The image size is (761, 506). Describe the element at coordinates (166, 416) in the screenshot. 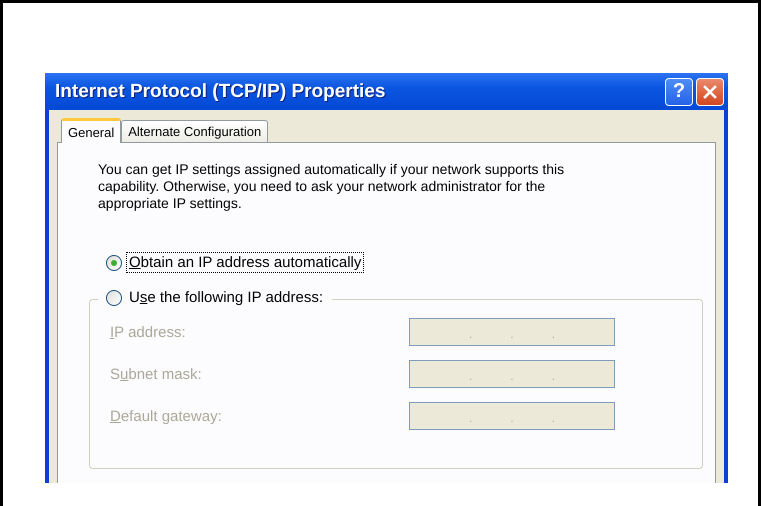

I see `field-label: Default gateway:` at that location.